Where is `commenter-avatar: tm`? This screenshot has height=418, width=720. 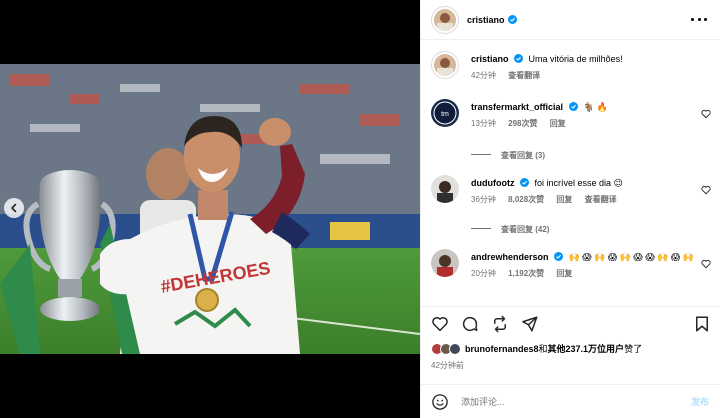
commenter-avatar: tm is located at coordinates (445, 113).